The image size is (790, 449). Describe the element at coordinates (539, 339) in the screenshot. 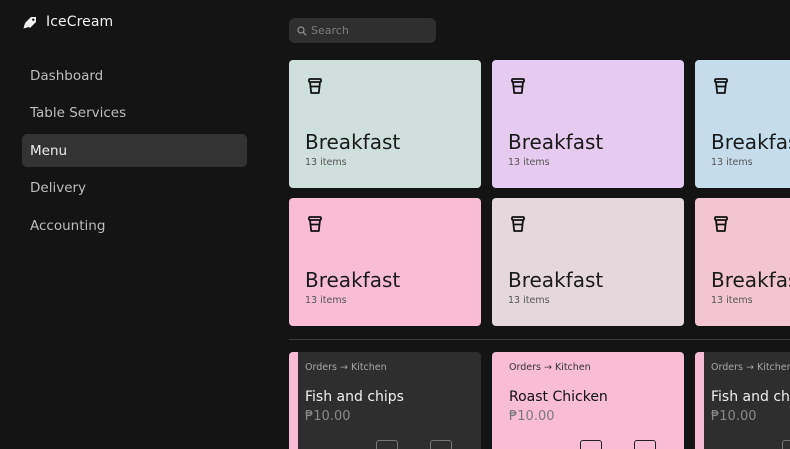

I see `section-divider` at that location.